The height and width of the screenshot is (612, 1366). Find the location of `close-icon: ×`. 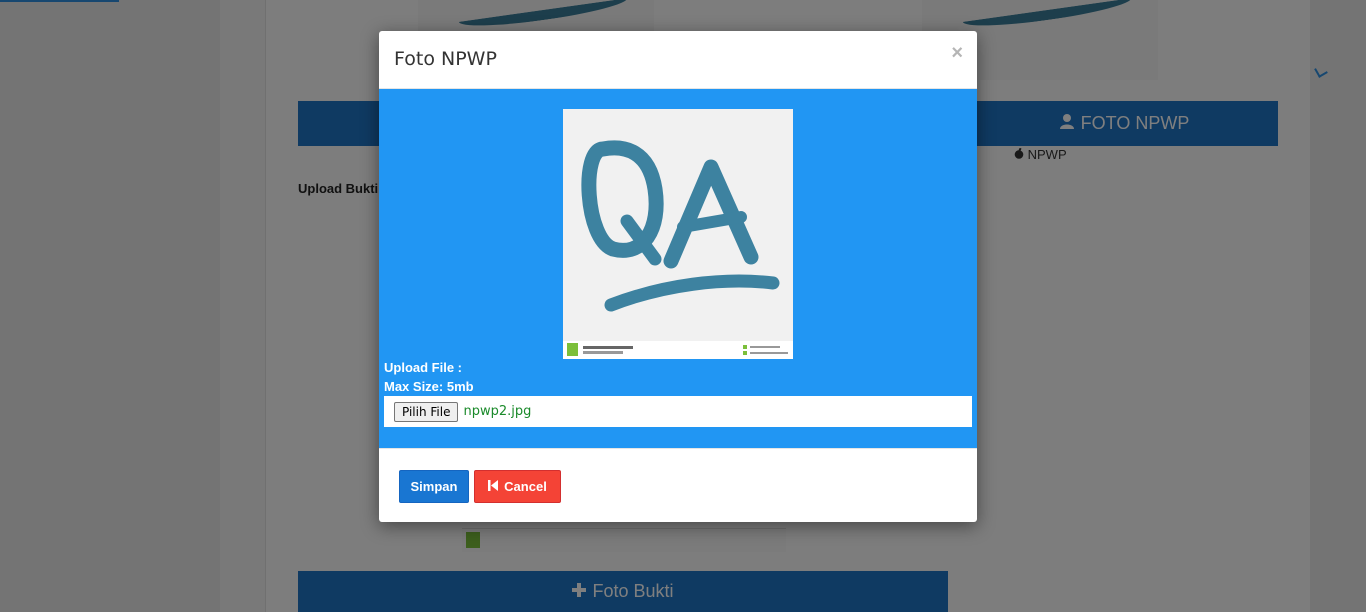

close-icon: × is located at coordinates (957, 53).